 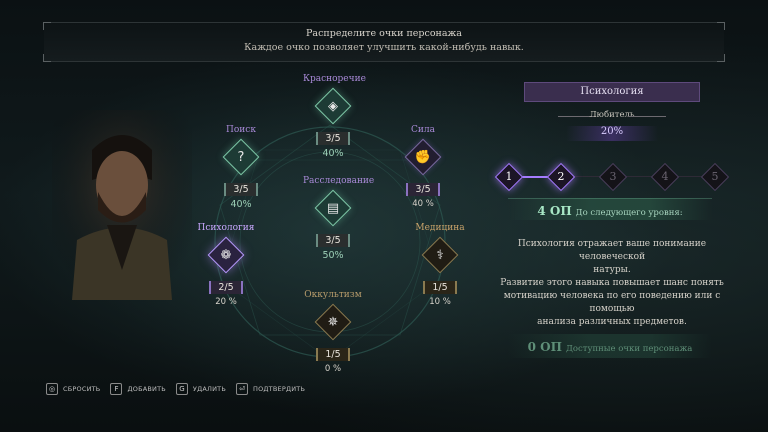 I want to click on sigil-icon: ✵, so click(x=333, y=322).